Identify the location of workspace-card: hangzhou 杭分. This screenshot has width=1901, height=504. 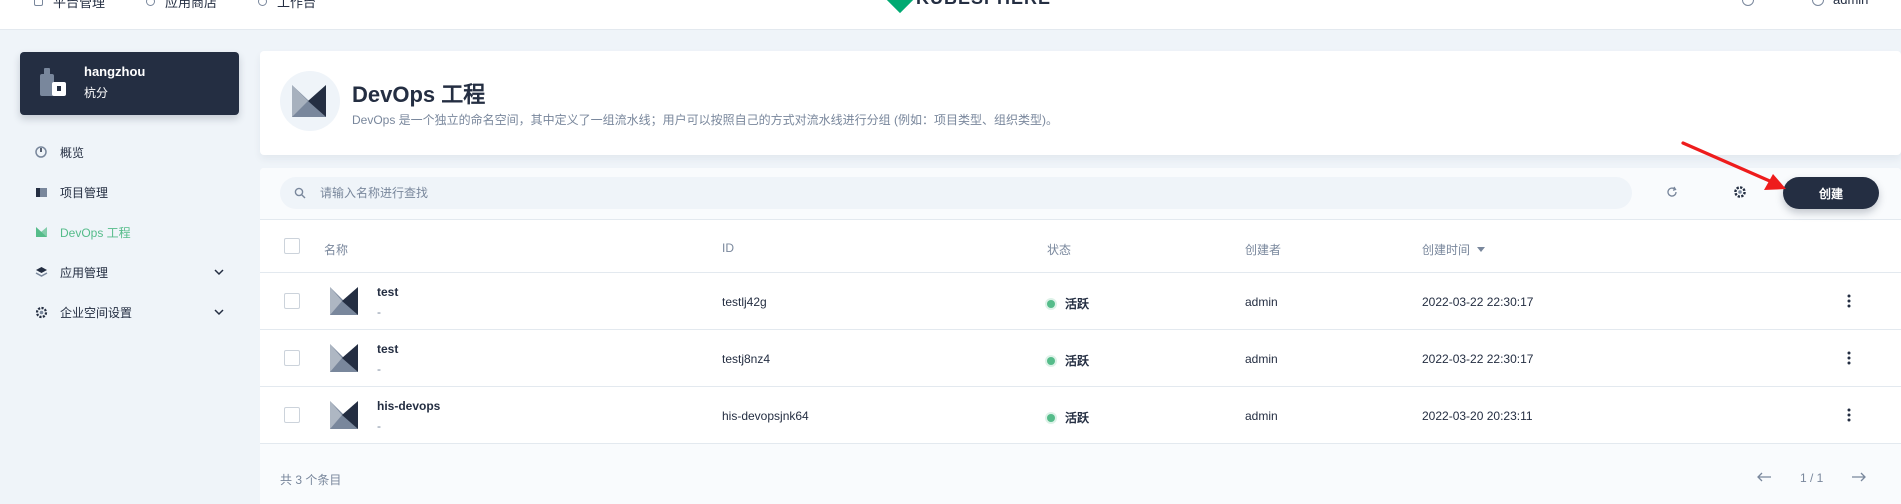
(129, 83).